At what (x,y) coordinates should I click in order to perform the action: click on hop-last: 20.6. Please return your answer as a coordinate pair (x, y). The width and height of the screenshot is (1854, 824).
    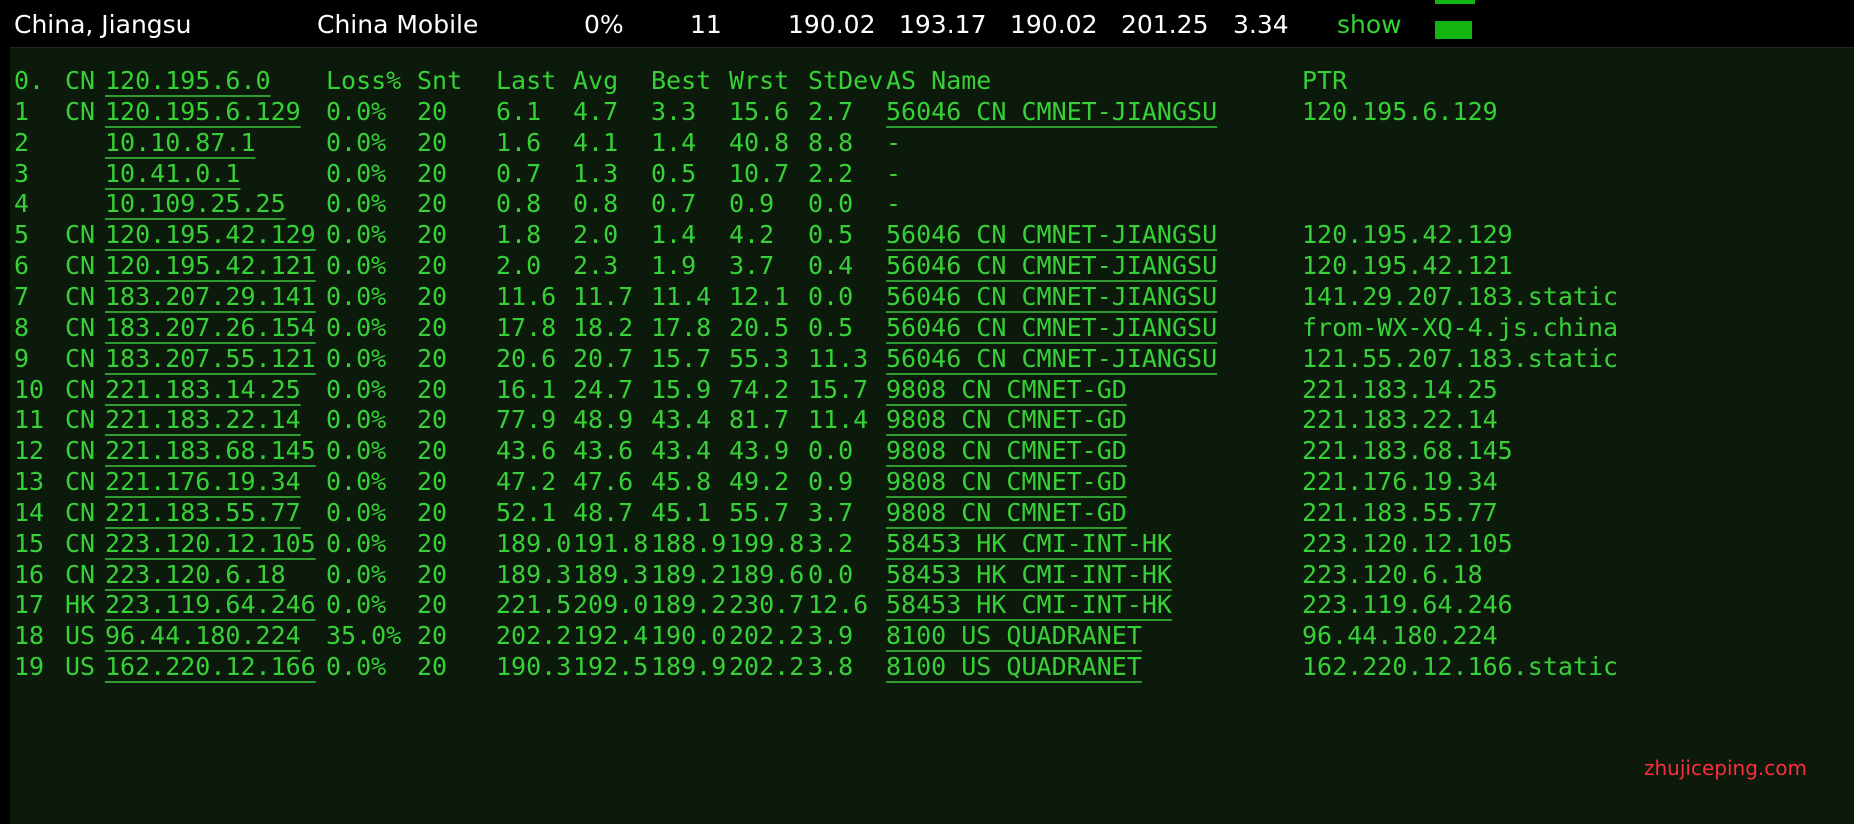
    Looking at the image, I should click on (526, 358).